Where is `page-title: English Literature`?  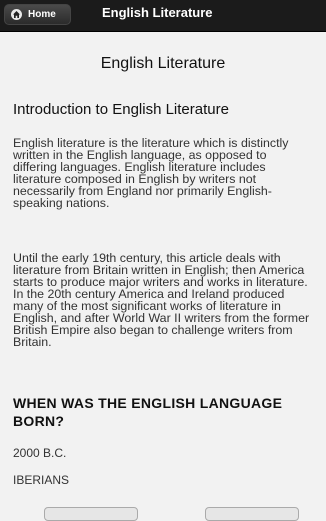
page-title: English Literature is located at coordinates (163, 63).